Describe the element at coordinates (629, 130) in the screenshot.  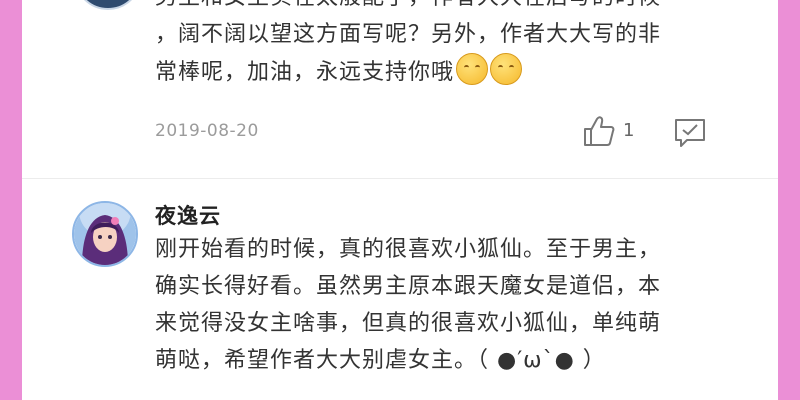
I see `like-count: 1` at that location.